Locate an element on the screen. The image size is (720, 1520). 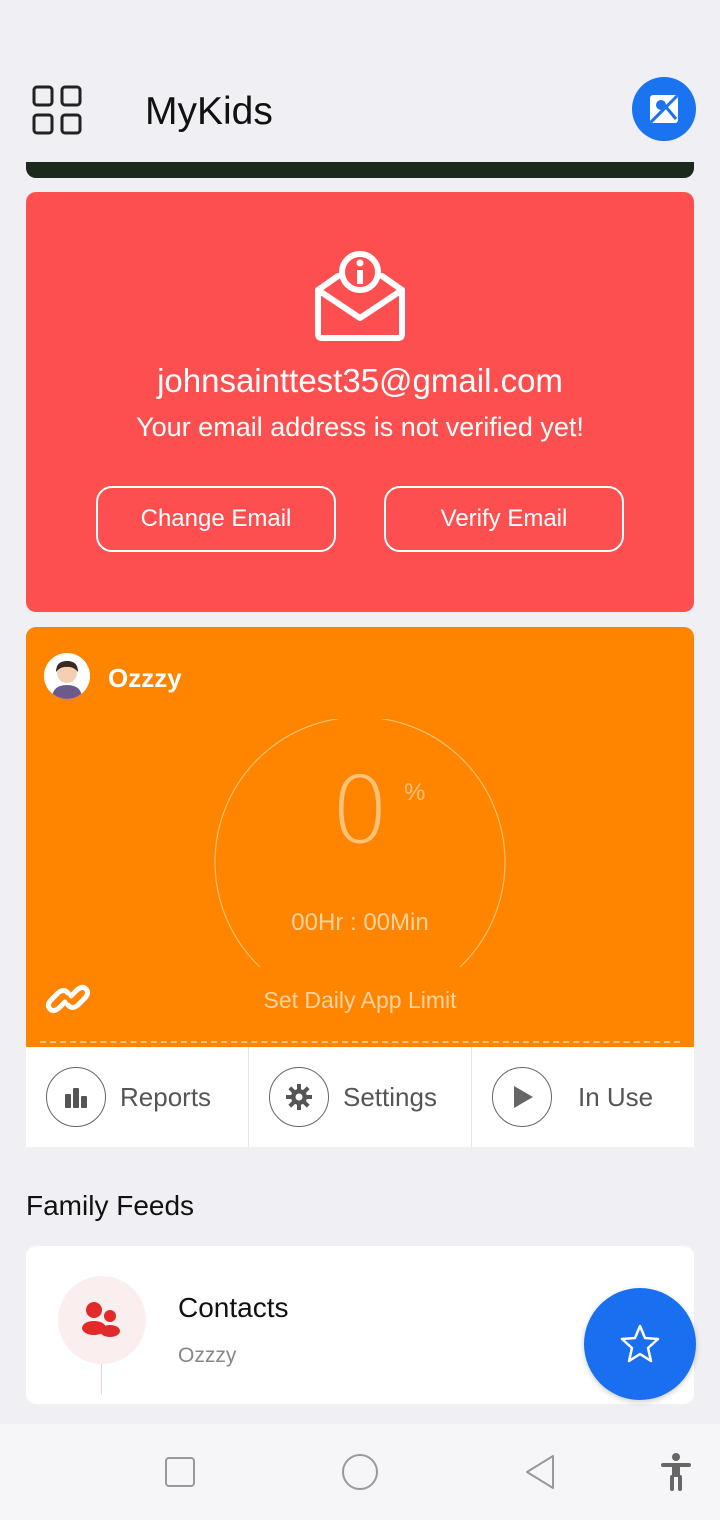
in-use-button: In Use is located at coordinates (583, 1097).